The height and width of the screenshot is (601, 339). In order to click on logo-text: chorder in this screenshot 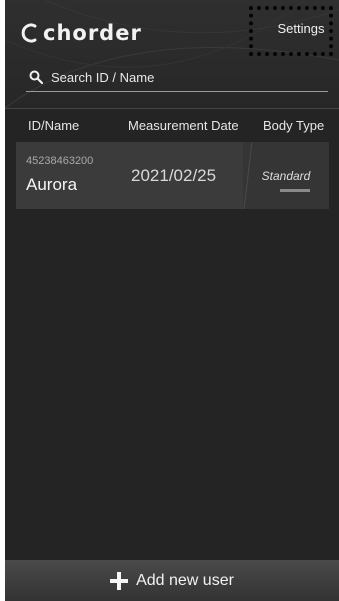, I will do `click(92, 33)`.